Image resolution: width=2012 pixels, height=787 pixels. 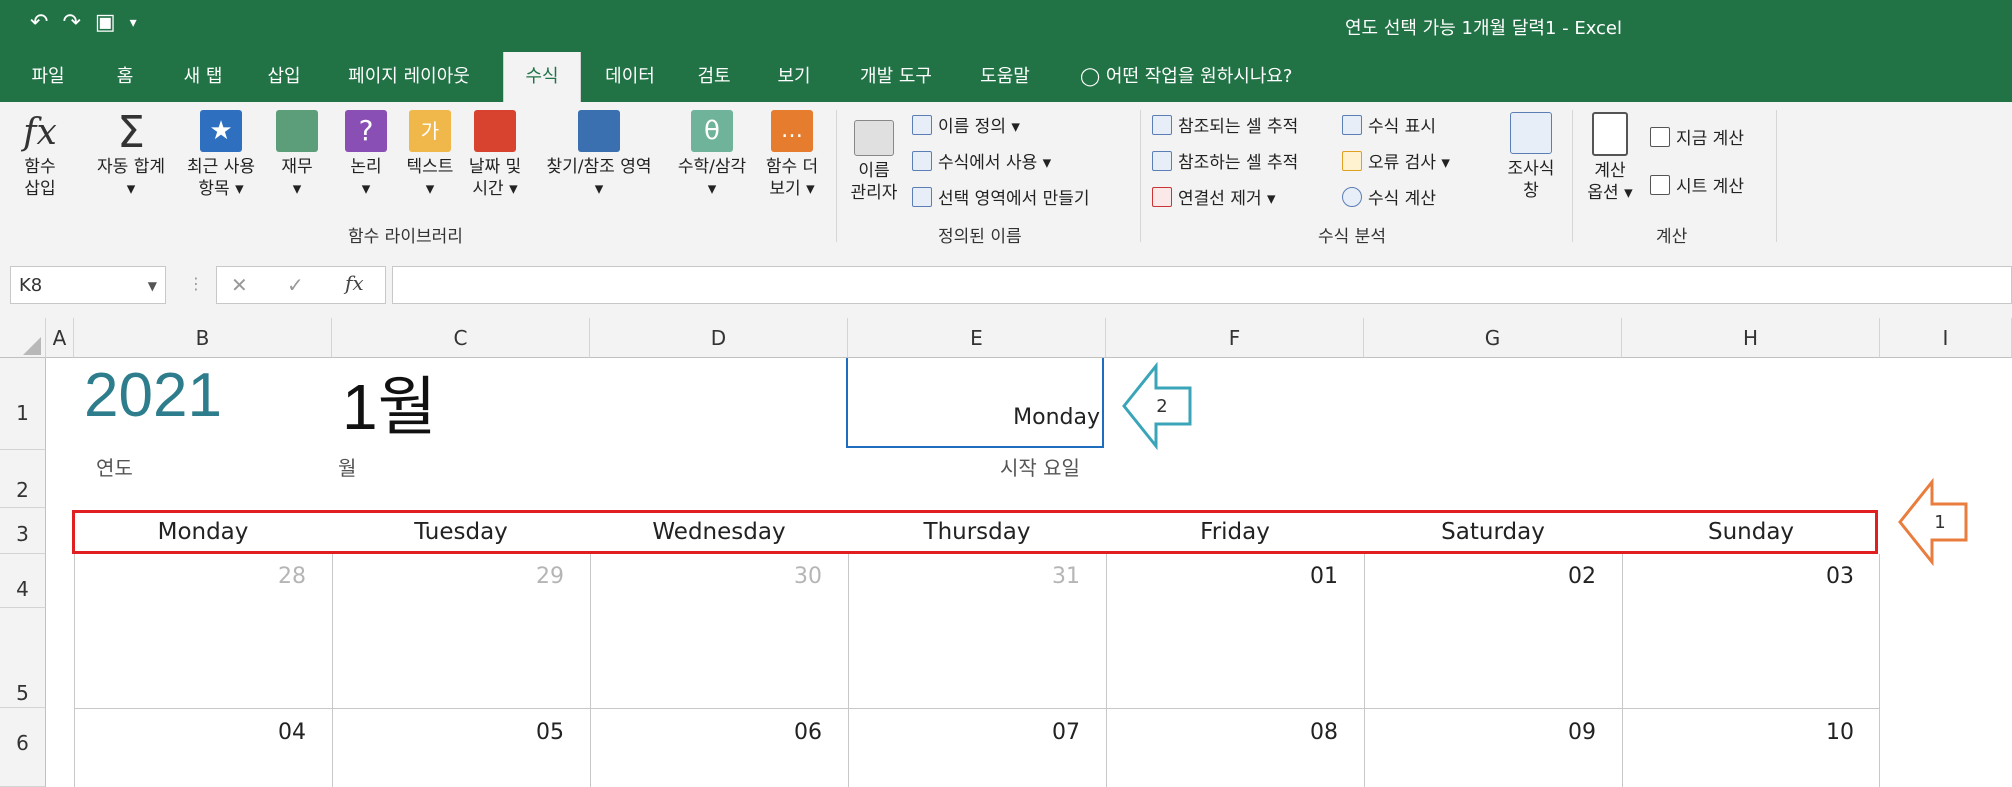 I want to click on date-cell: 01, so click(x=1222, y=576).